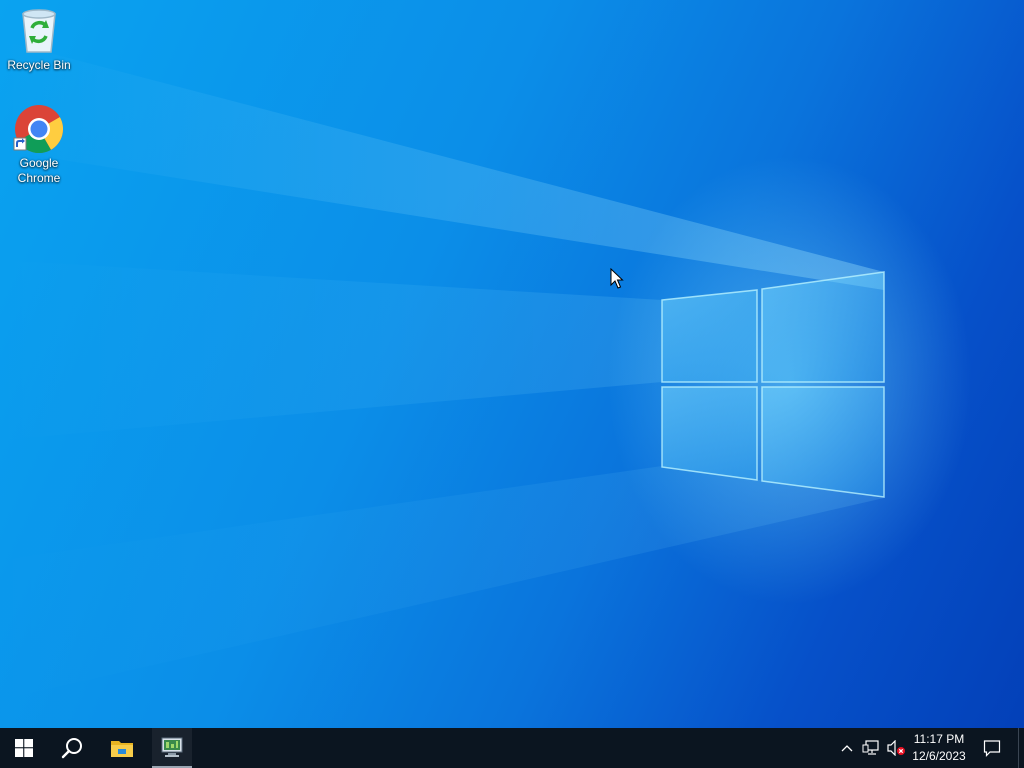 Image resolution: width=1024 pixels, height=768 pixels. What do you see at coordinates (39, 31) in the screenshot?
I see `recycle-bin-icon` at bounding box center [39, 31].